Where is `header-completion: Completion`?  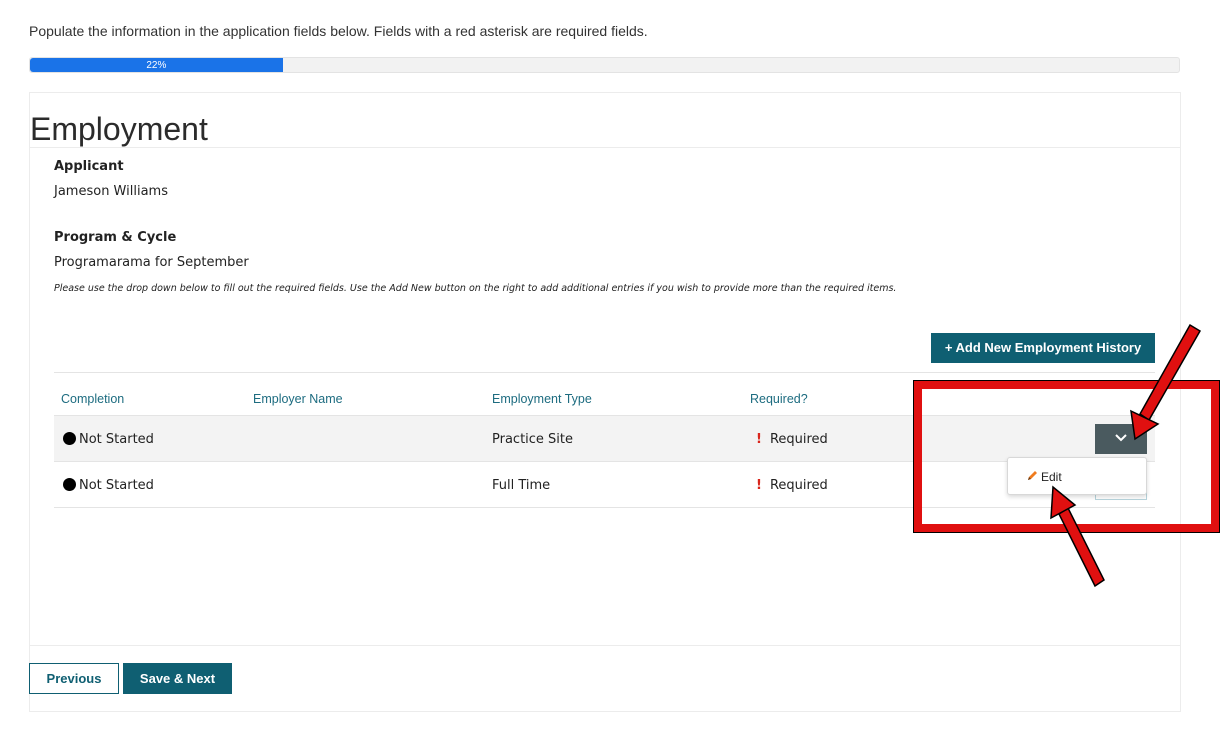
header-completion: Completion is located at coordinates (92, 399).